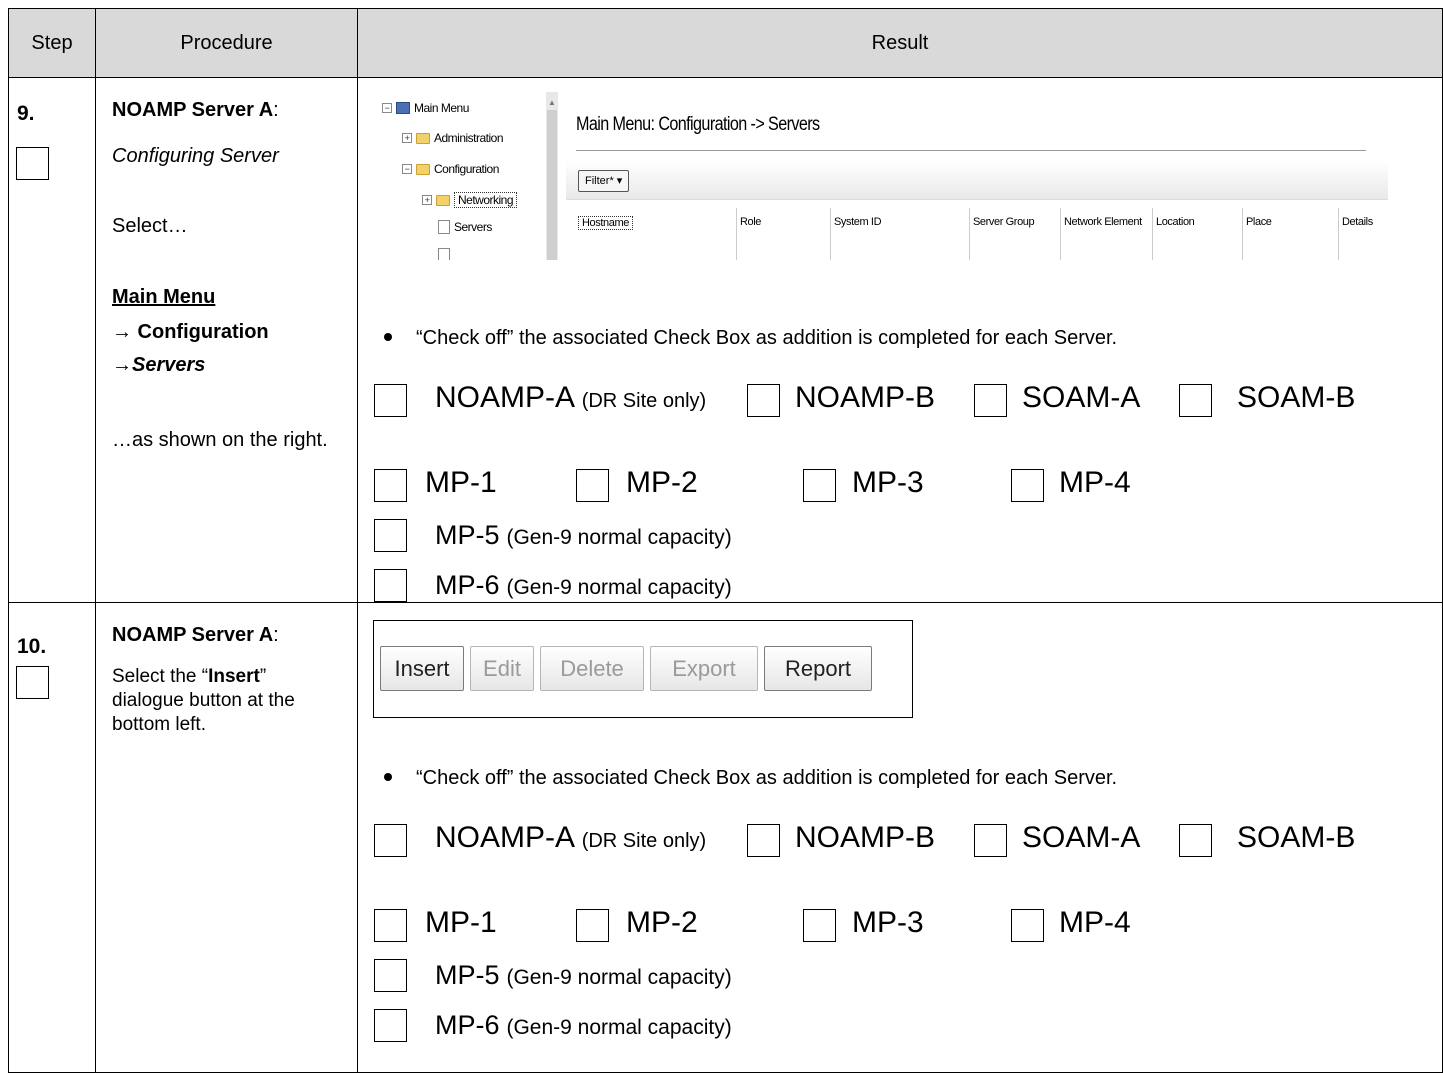  I want to click on bullet-icon, so click(388, 336).